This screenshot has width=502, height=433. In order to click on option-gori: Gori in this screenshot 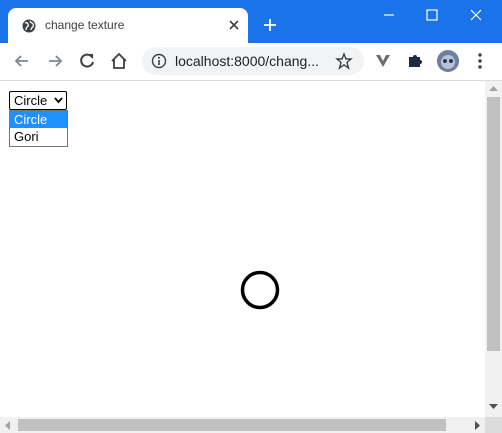, I will do `click(38, 136)`.